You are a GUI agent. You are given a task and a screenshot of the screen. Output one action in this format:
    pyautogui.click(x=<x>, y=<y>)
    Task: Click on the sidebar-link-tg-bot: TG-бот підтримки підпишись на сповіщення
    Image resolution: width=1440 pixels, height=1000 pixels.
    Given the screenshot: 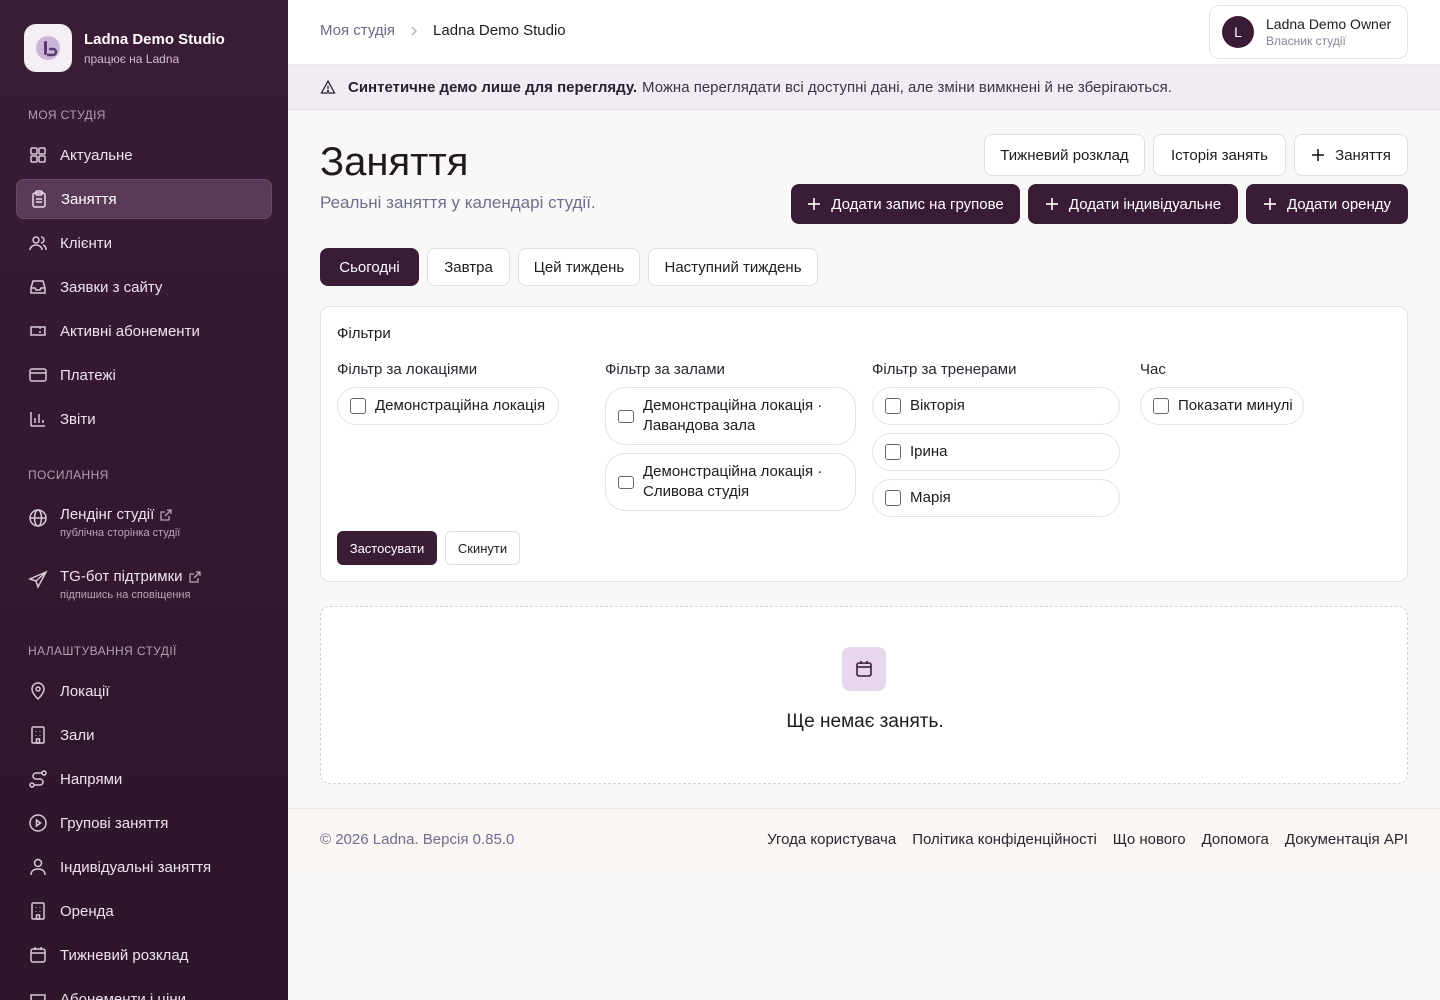 What is the action you would take?
    pyautogui.click(x=115, y=584)
    